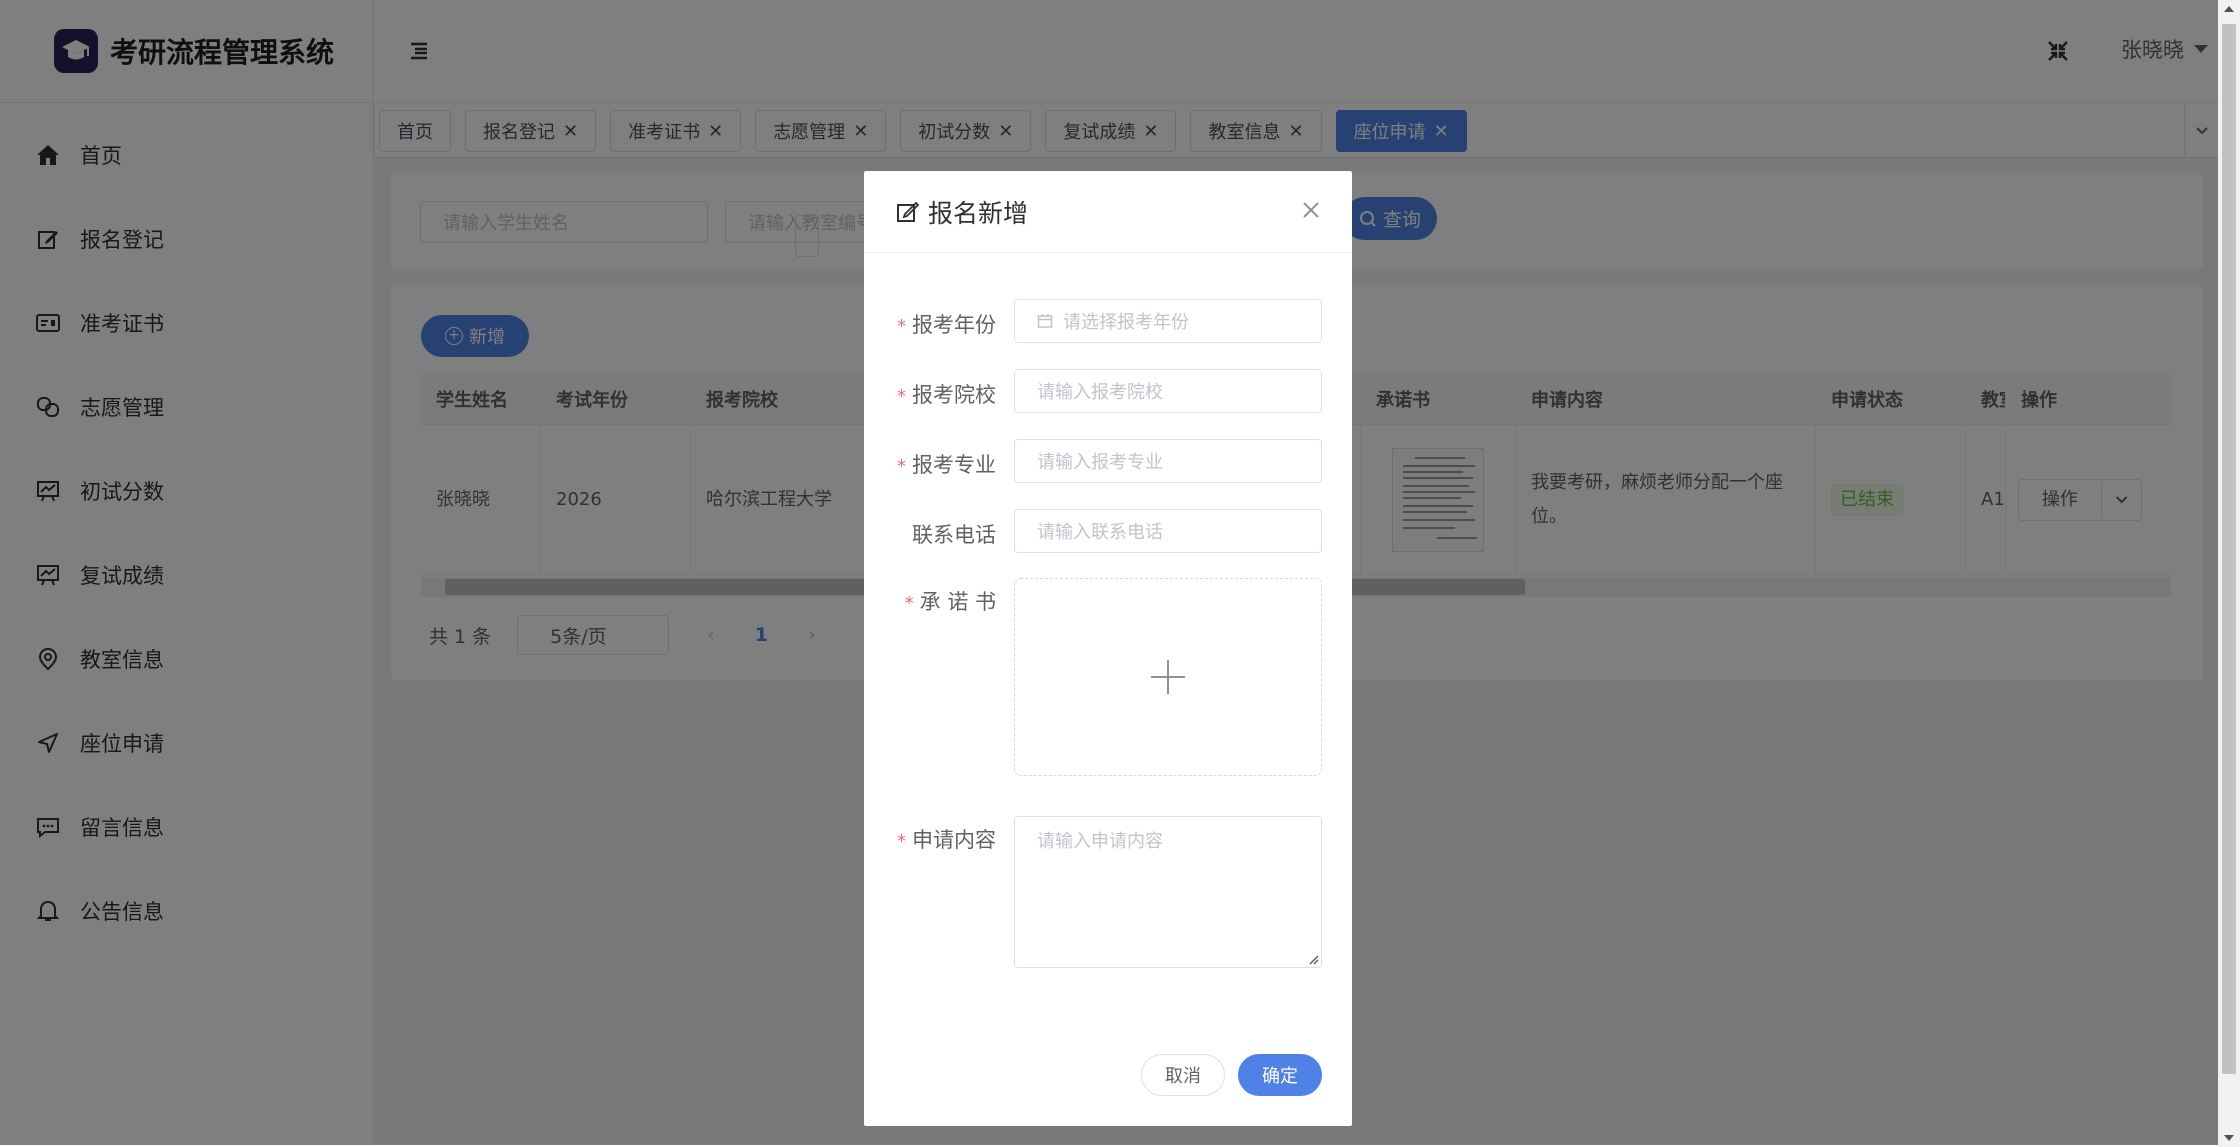  I want to click on content-textarea: 请输入申请内容, so click(1168, 892).